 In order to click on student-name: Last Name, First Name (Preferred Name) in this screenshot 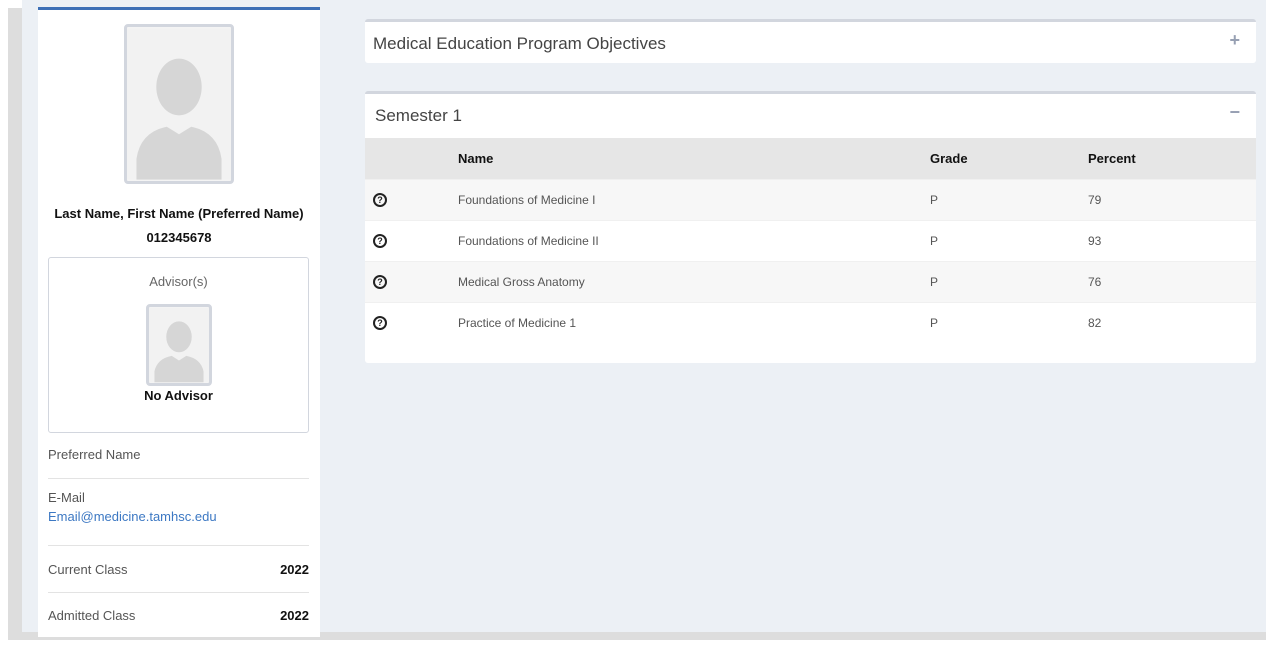, I will do `click(179, 213)`.